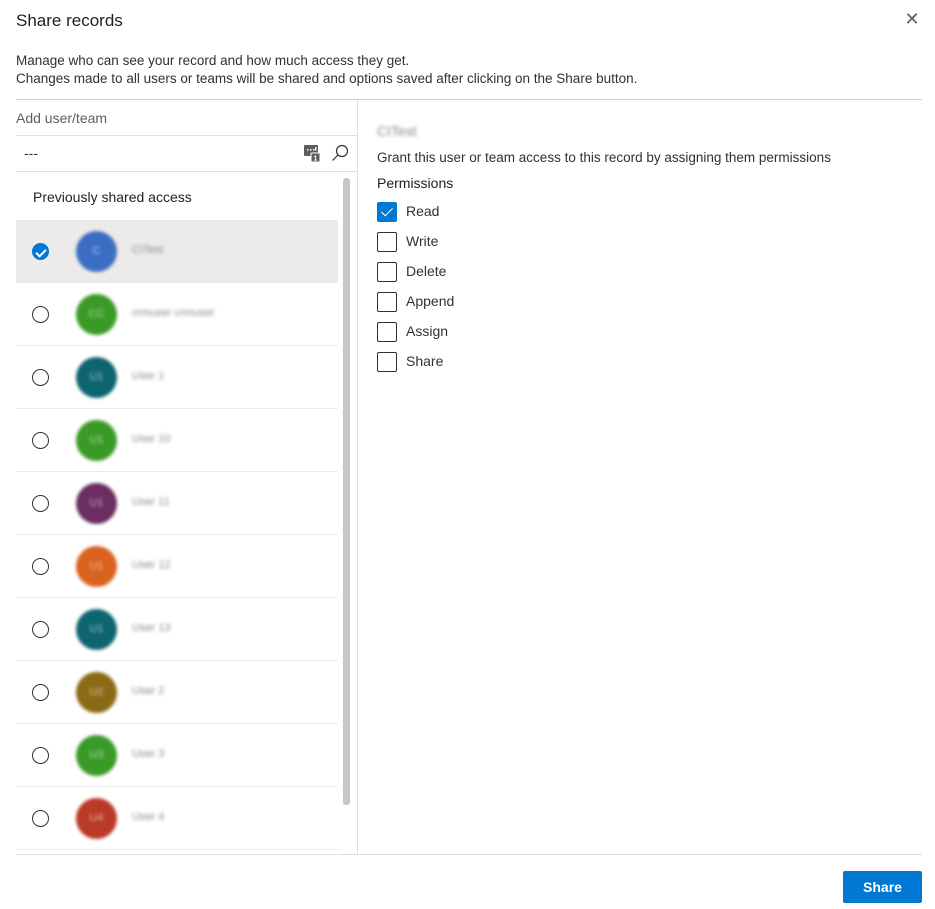 This screenshot has width=935, height=909. What do you see at coordinates (422, 241) in the screenshot?
I see `permission-label: Write` at bounding box center [422, 241].